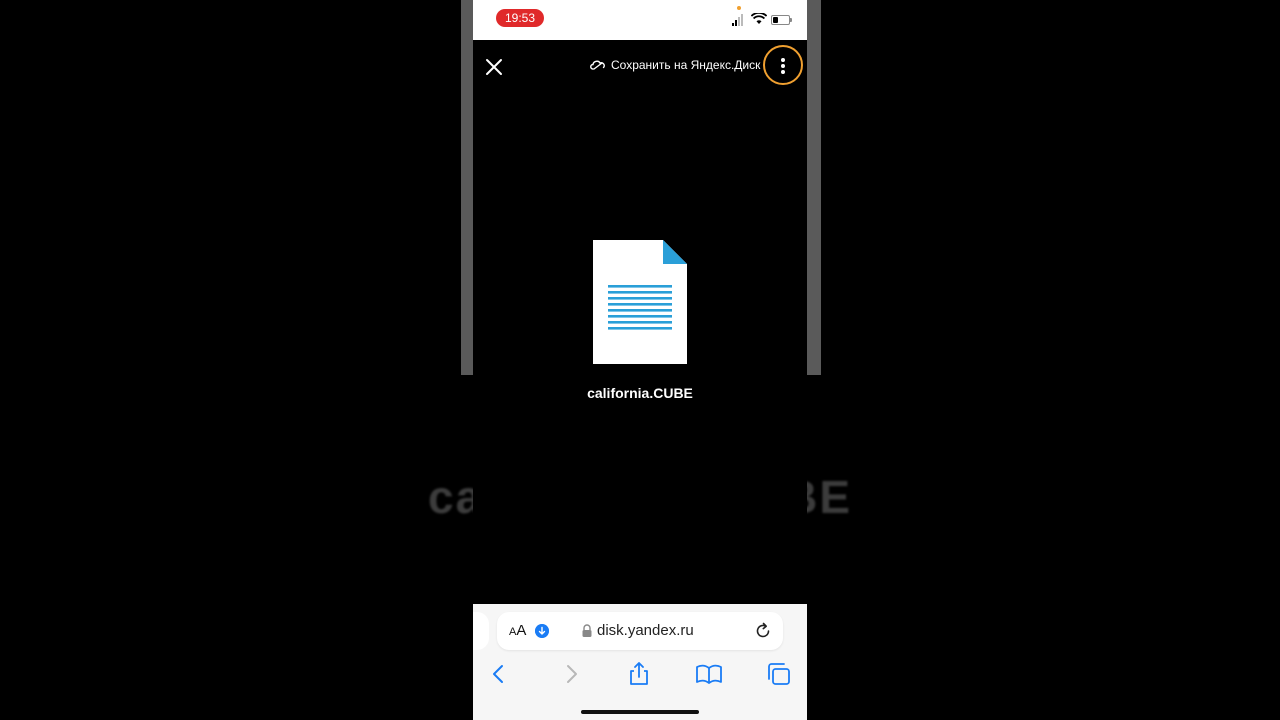 The width and height of the screenshot is (1280, 720). What do you see at coordinates (781, 20) in the screenshot?
I see `battery-icon` at bounding box center [781, 20].